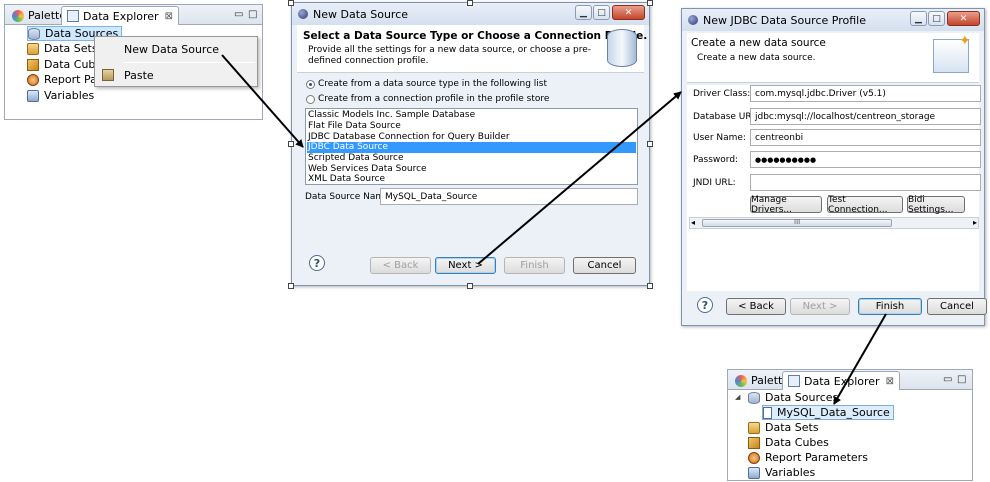 The width and height of the screenshot is (990, 482). Describe the element at coordinates (802, 397) in the screenshot. I see `tree-label: Data Sources` at that location.